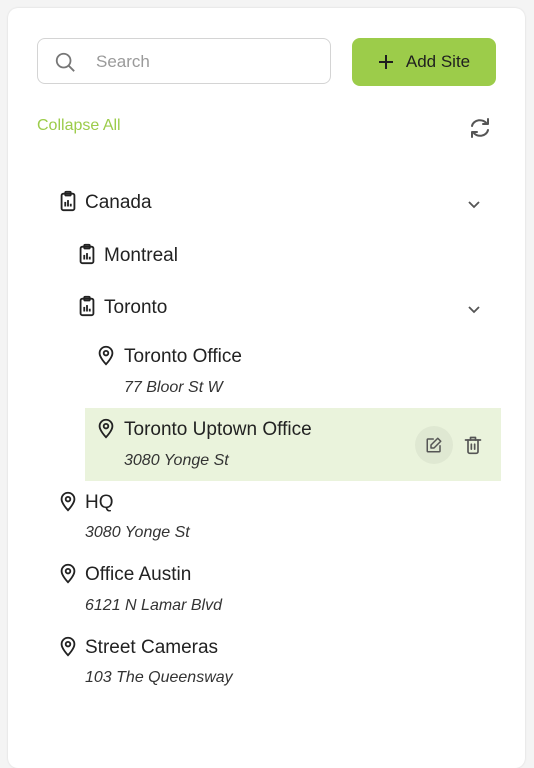 The height and width of the screenshot is (768, 534). I want to click on edit-button, so click(434, 445).